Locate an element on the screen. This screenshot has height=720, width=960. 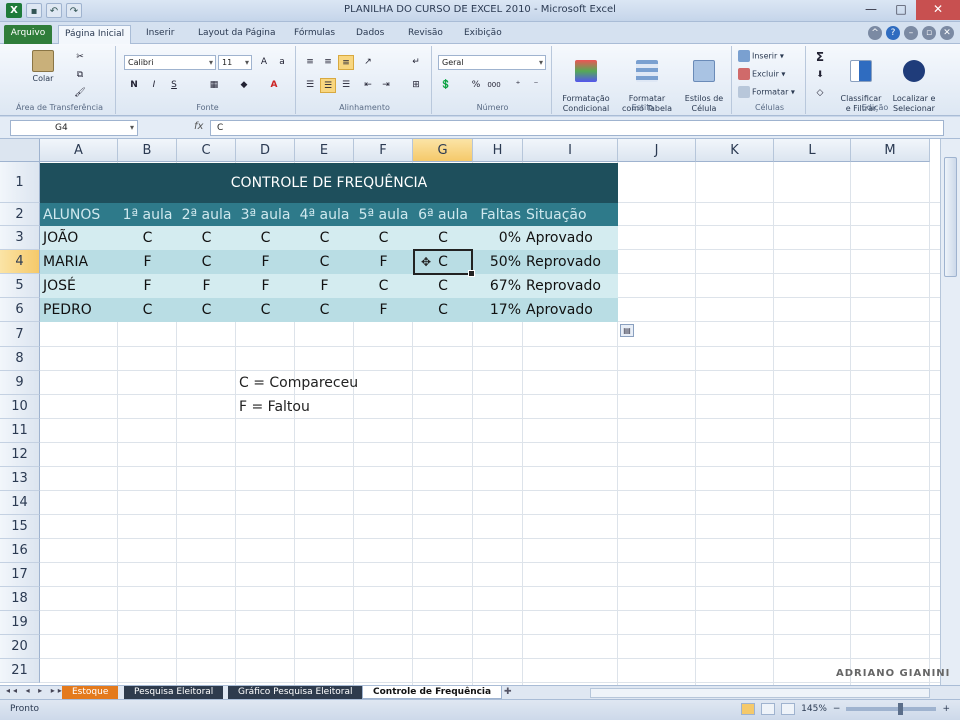
sheet-nav-buttons: ◂◂ ◂ ▸ ▸▸ is located at coordinates (35, 690).